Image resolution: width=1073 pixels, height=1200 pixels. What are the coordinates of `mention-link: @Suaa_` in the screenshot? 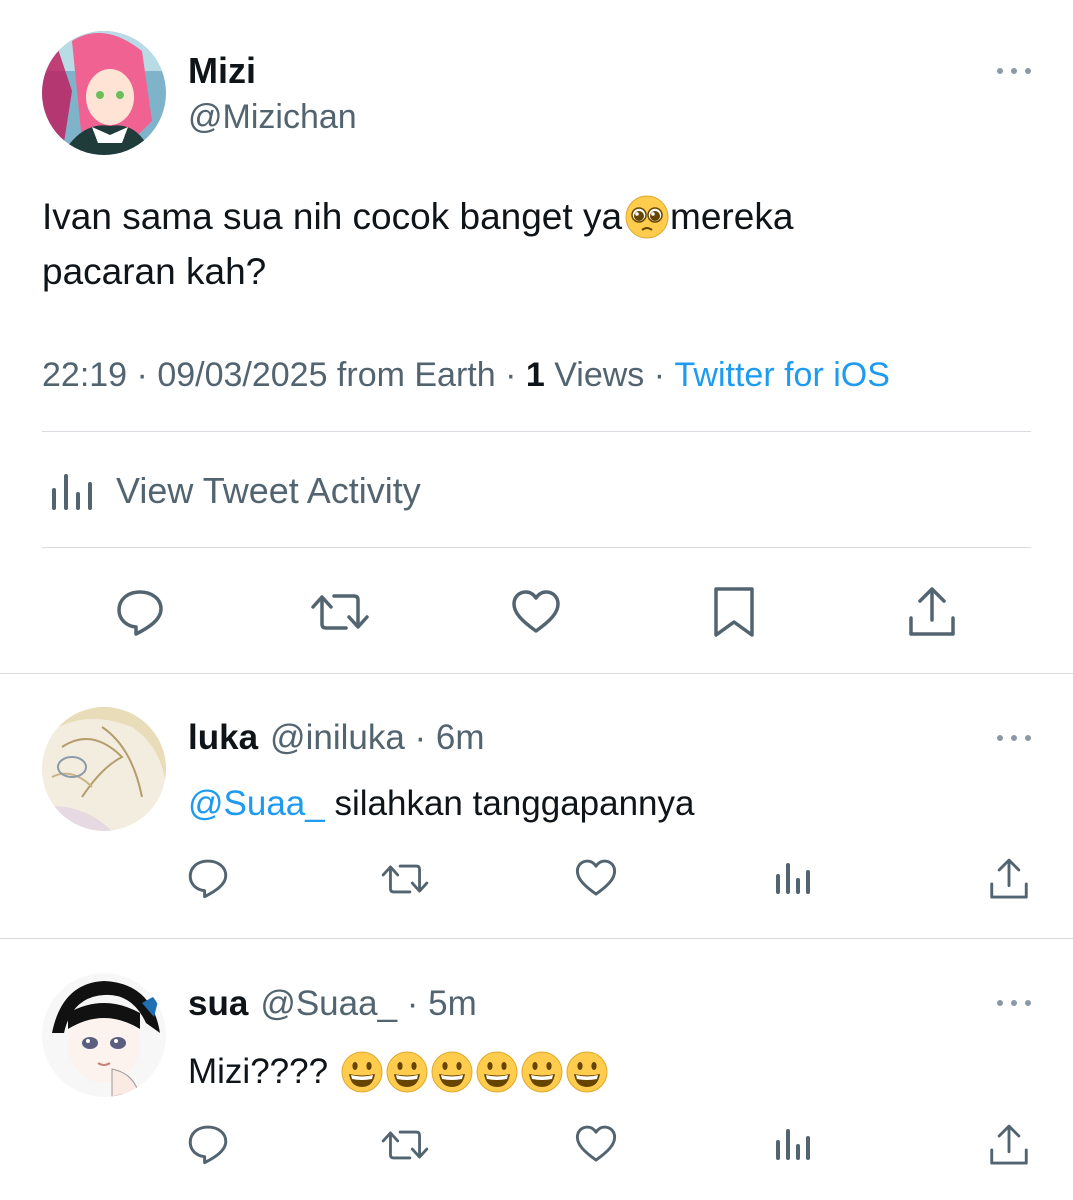 It's located at (256, 804).